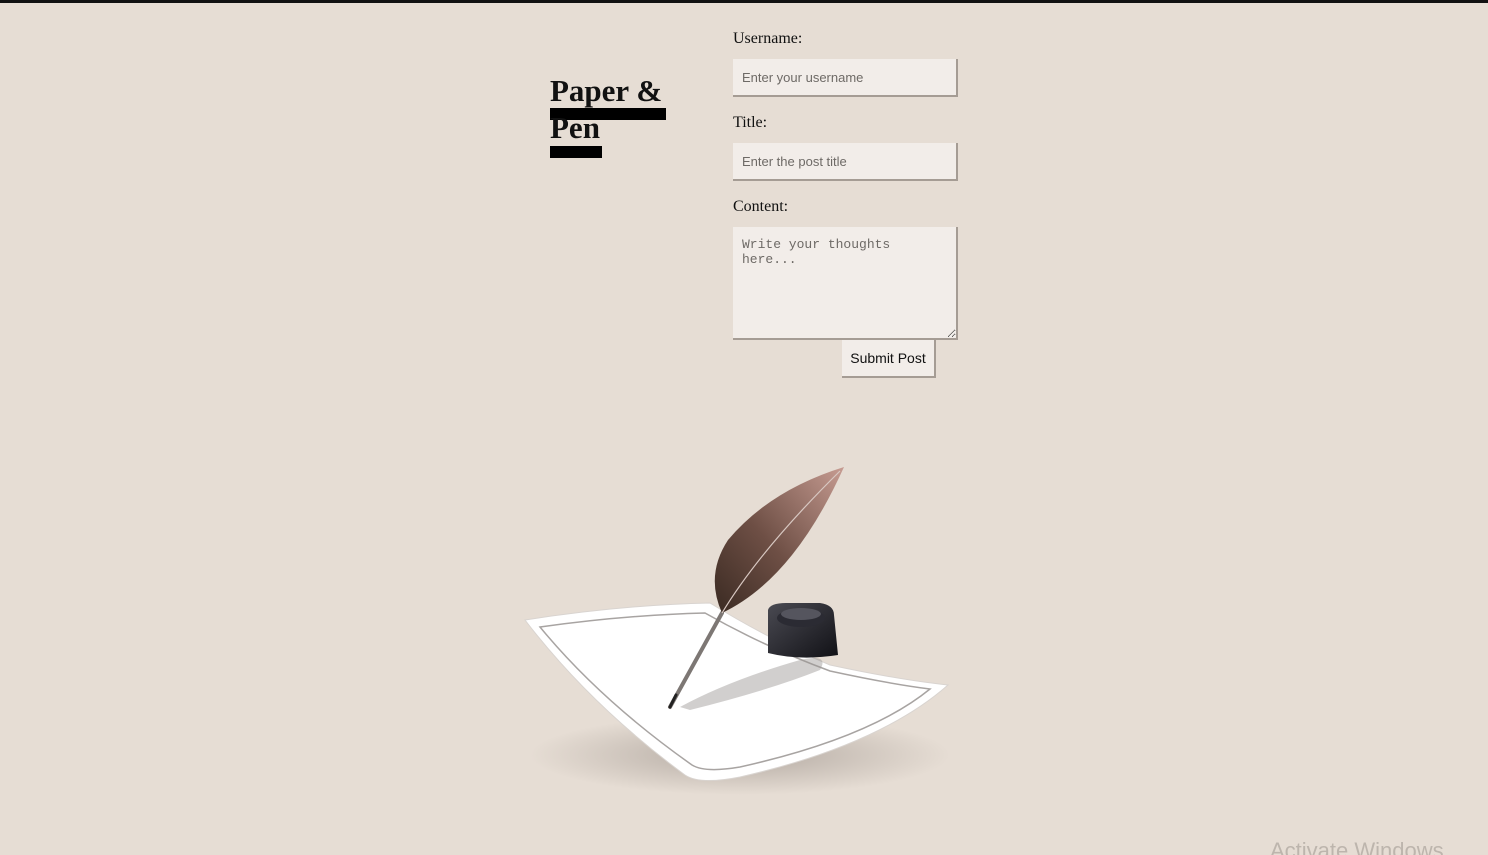  I want to click on username-label: Username:, so click(768, 38).